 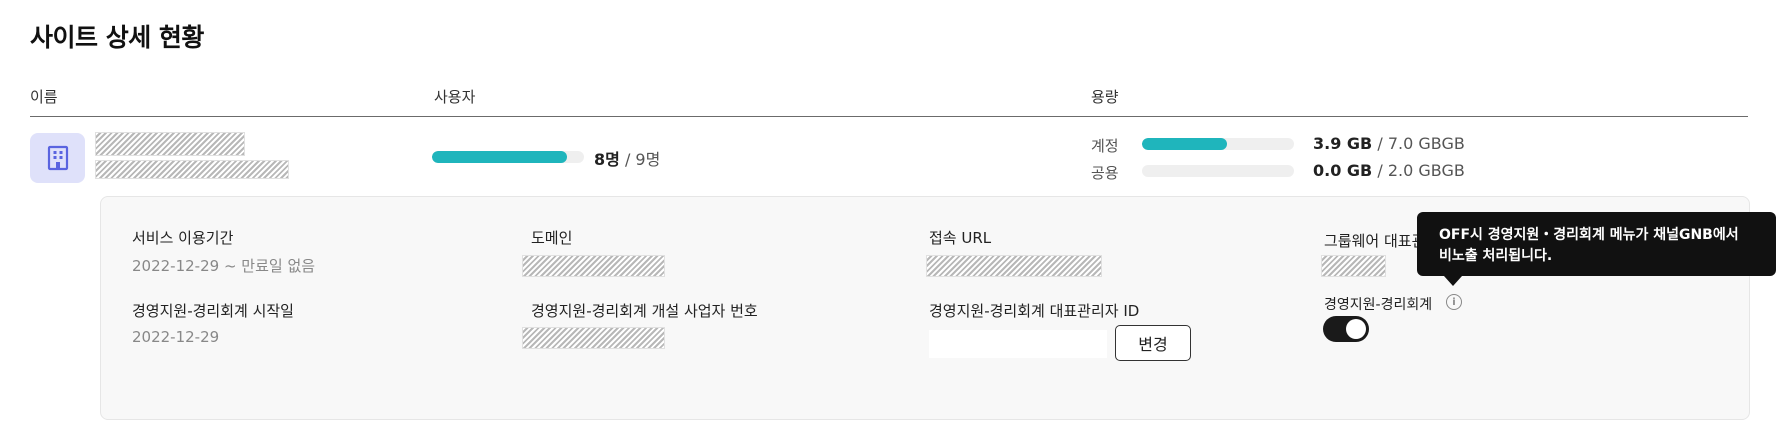 I want to click on users-progress-fill, so click(x=500, y=157).